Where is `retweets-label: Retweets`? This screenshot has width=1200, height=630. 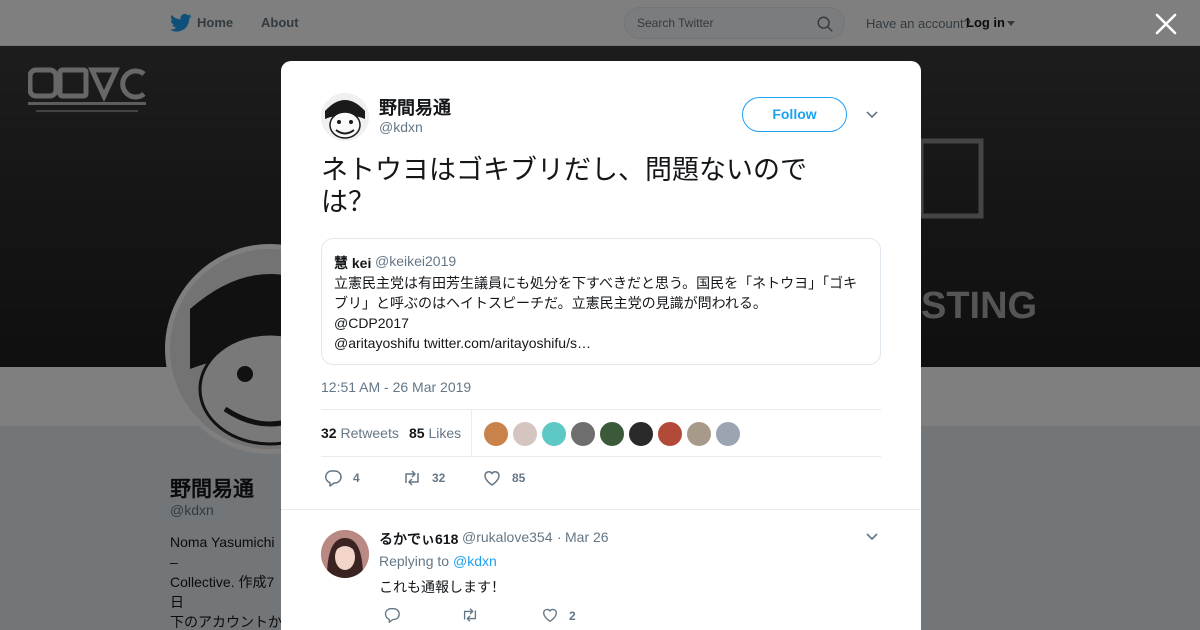 retweets-label: Retweets is located at coordinates (369, 433).